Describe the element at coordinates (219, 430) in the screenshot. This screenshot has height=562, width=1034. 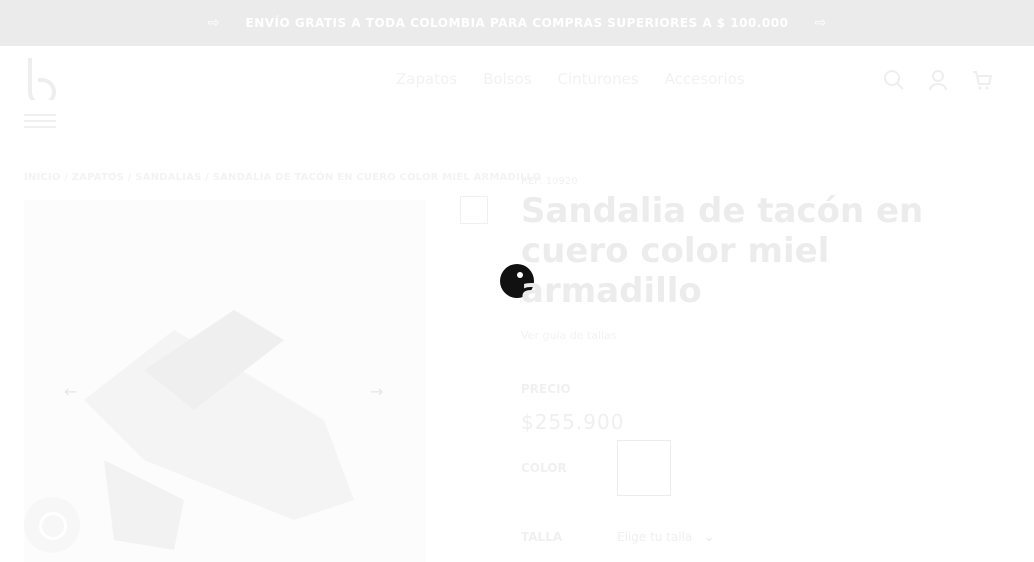
I see `sandal-image` at that location.